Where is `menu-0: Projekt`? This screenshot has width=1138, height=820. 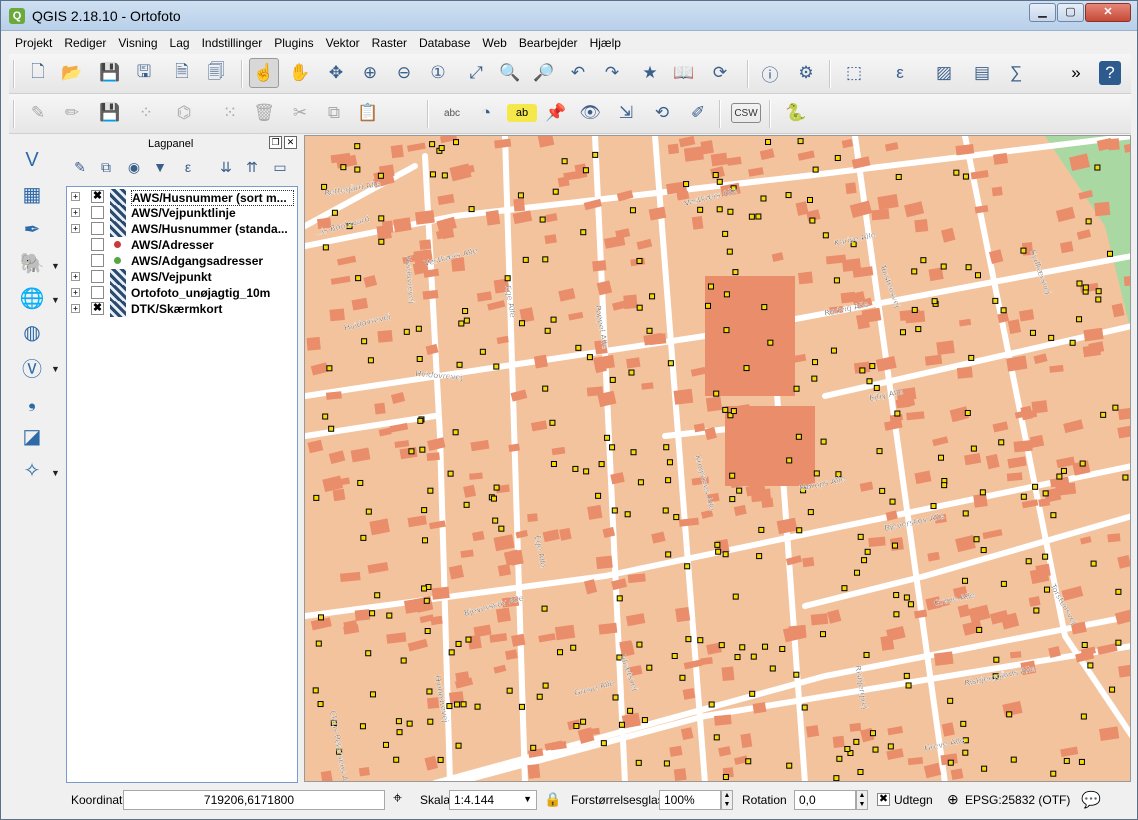 menu-0: Projekt is located at coordinates (33, 43).